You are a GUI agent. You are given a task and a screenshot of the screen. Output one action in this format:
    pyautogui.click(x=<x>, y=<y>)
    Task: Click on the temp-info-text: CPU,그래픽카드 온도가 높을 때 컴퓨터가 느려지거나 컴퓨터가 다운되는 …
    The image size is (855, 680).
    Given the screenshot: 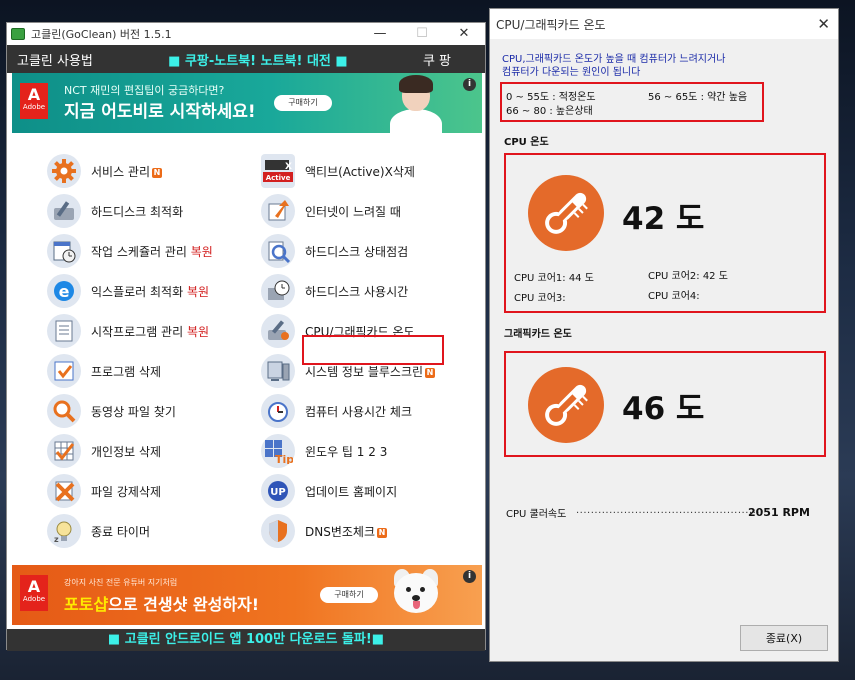 What is the action you would take?
    pyautogui.click(x=667, y=66)
    